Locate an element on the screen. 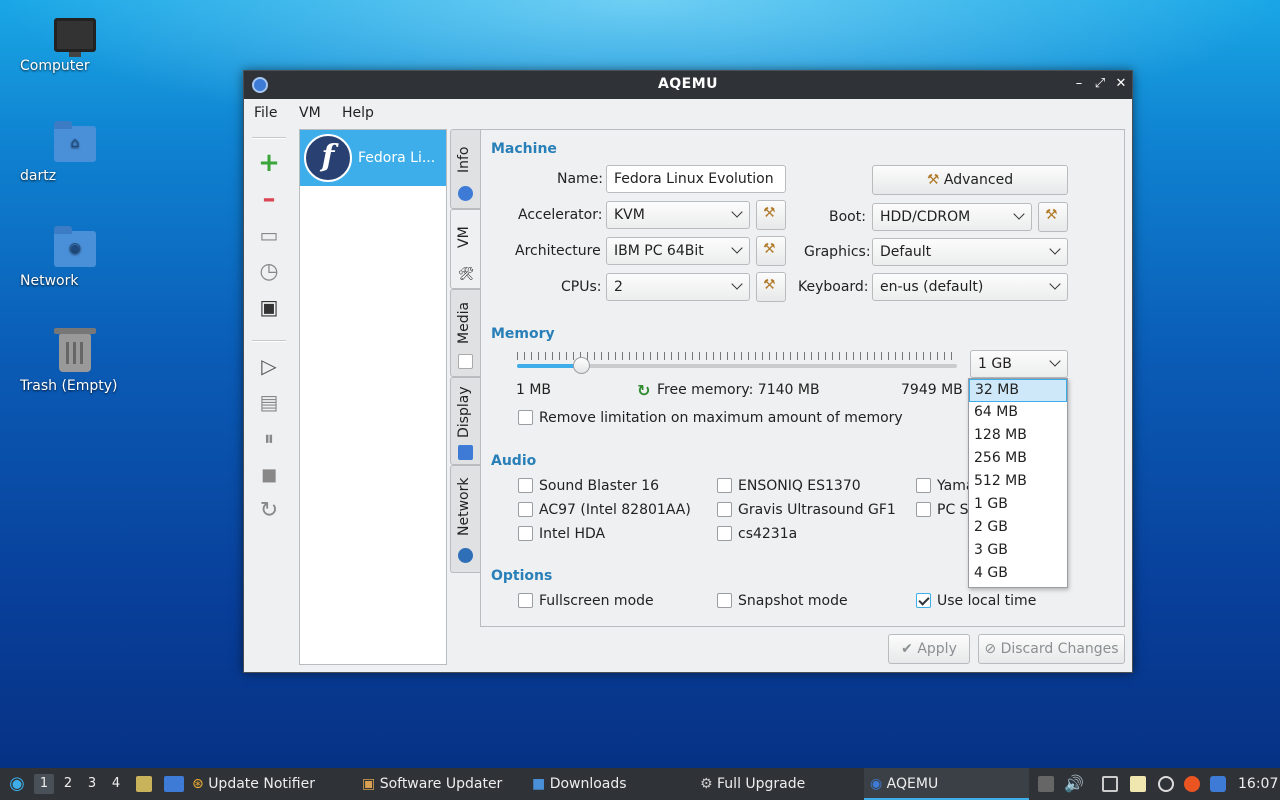  remove-limit-checkbox is located at coordinates (525, 417).